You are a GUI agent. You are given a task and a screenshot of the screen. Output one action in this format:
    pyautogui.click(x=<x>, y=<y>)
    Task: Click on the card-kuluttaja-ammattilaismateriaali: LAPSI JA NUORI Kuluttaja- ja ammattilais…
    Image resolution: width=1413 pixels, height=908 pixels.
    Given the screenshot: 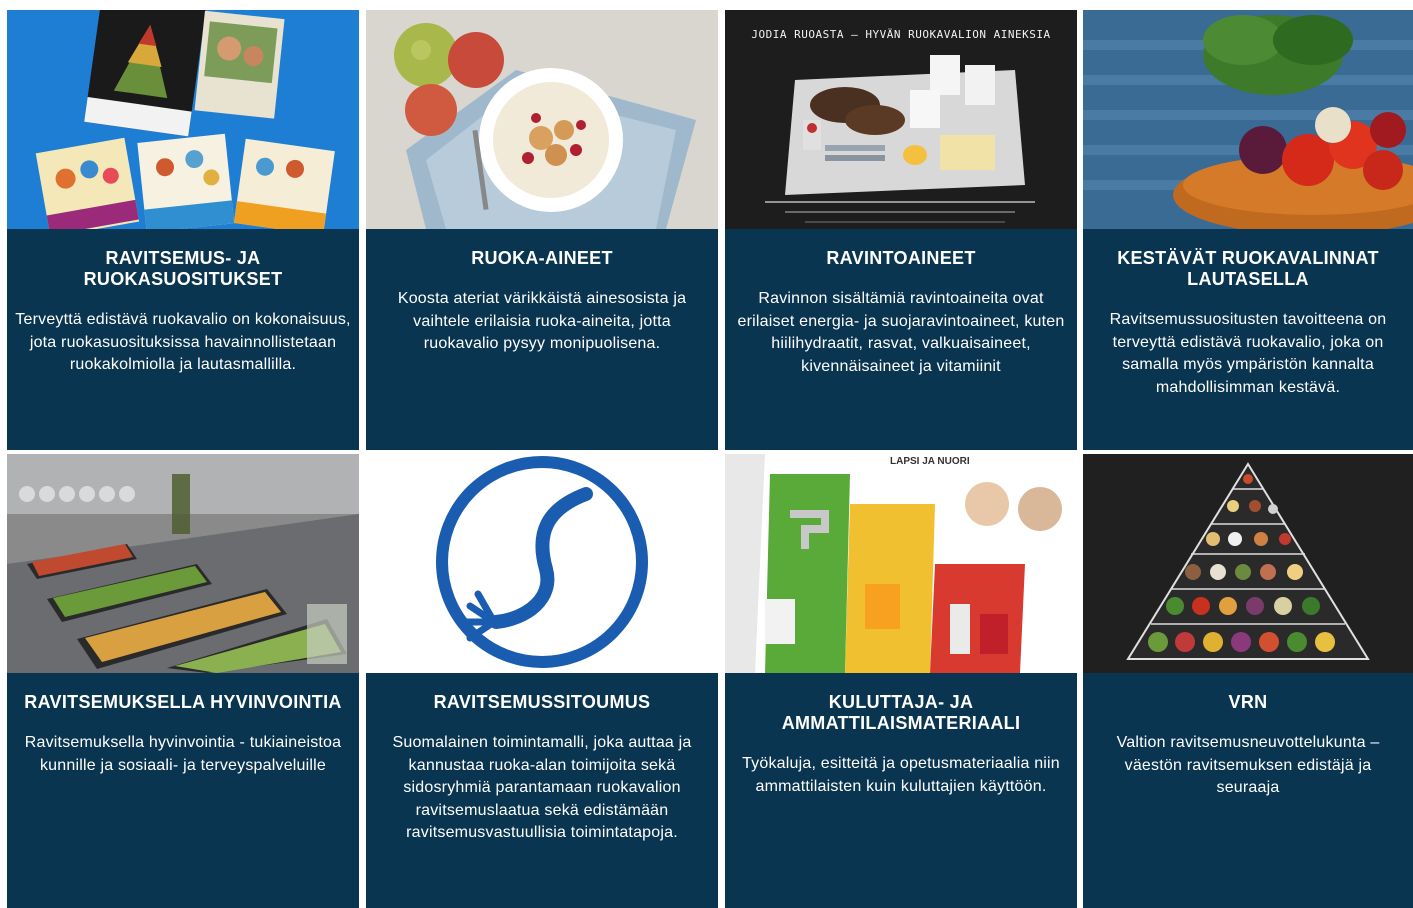 What is the action you would take?
    pyautogui.click(x=901, y=681)
    